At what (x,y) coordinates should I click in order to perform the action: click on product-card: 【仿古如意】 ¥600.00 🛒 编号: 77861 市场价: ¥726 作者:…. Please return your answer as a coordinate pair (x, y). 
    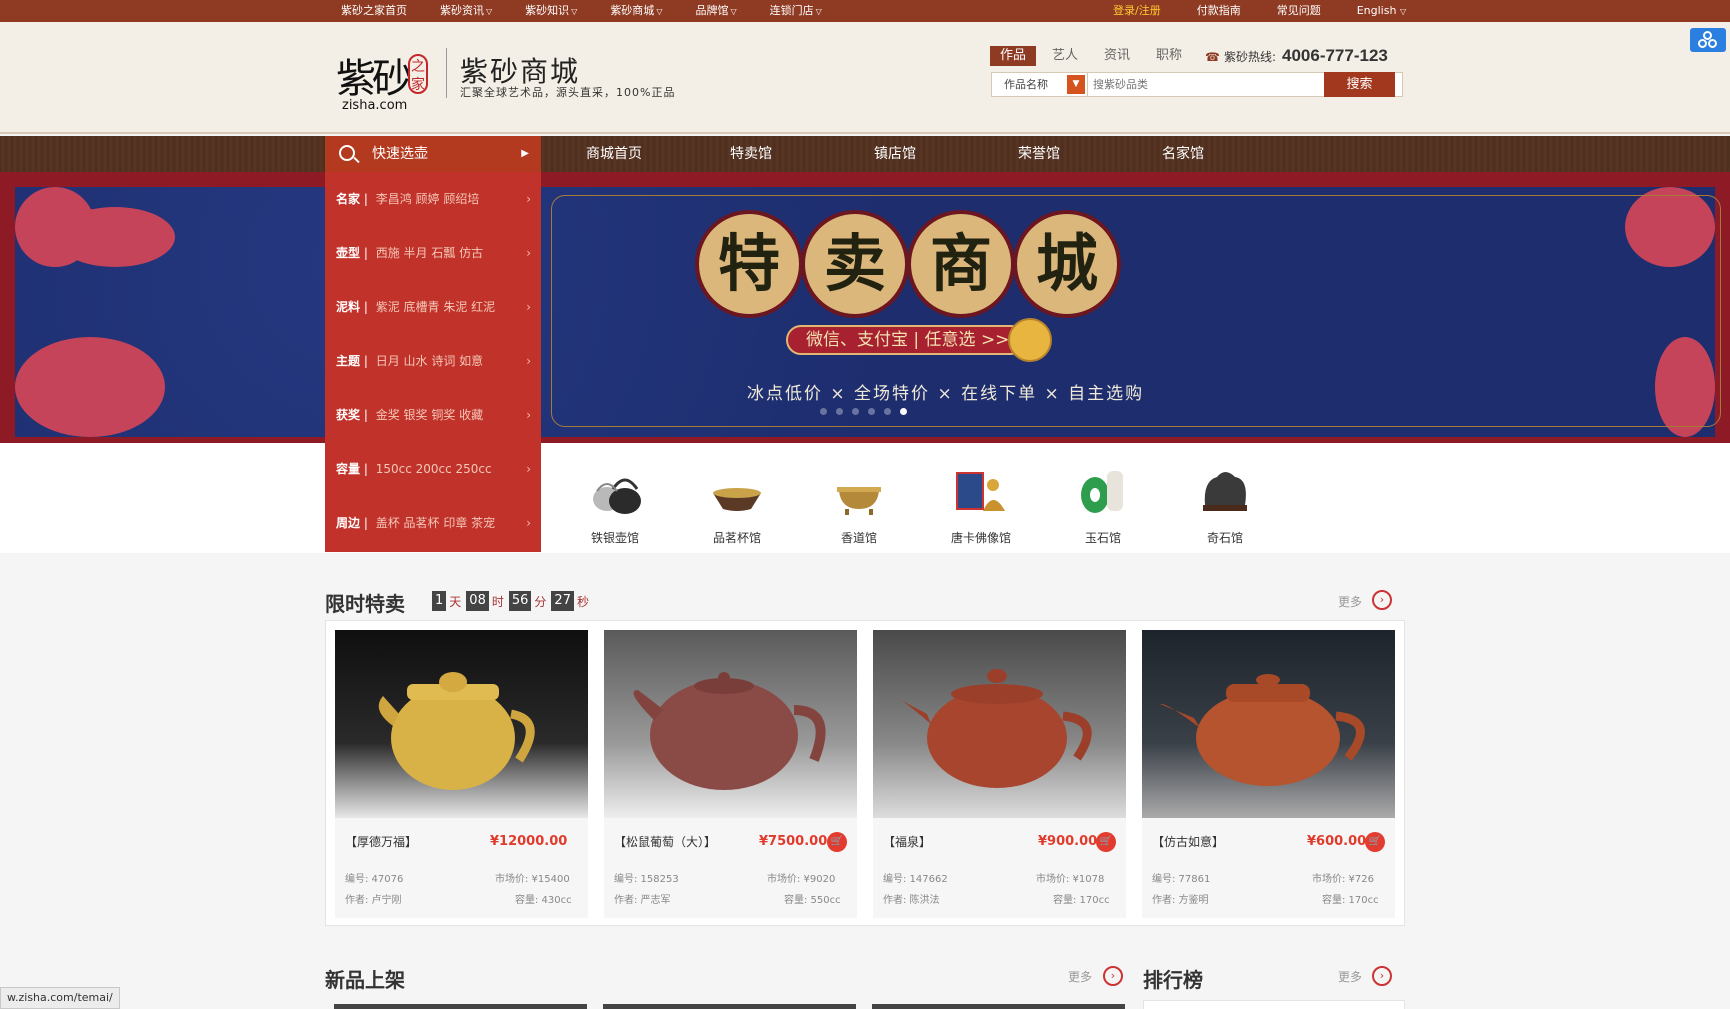
    Looking at the image, I should click on (1268, 774).